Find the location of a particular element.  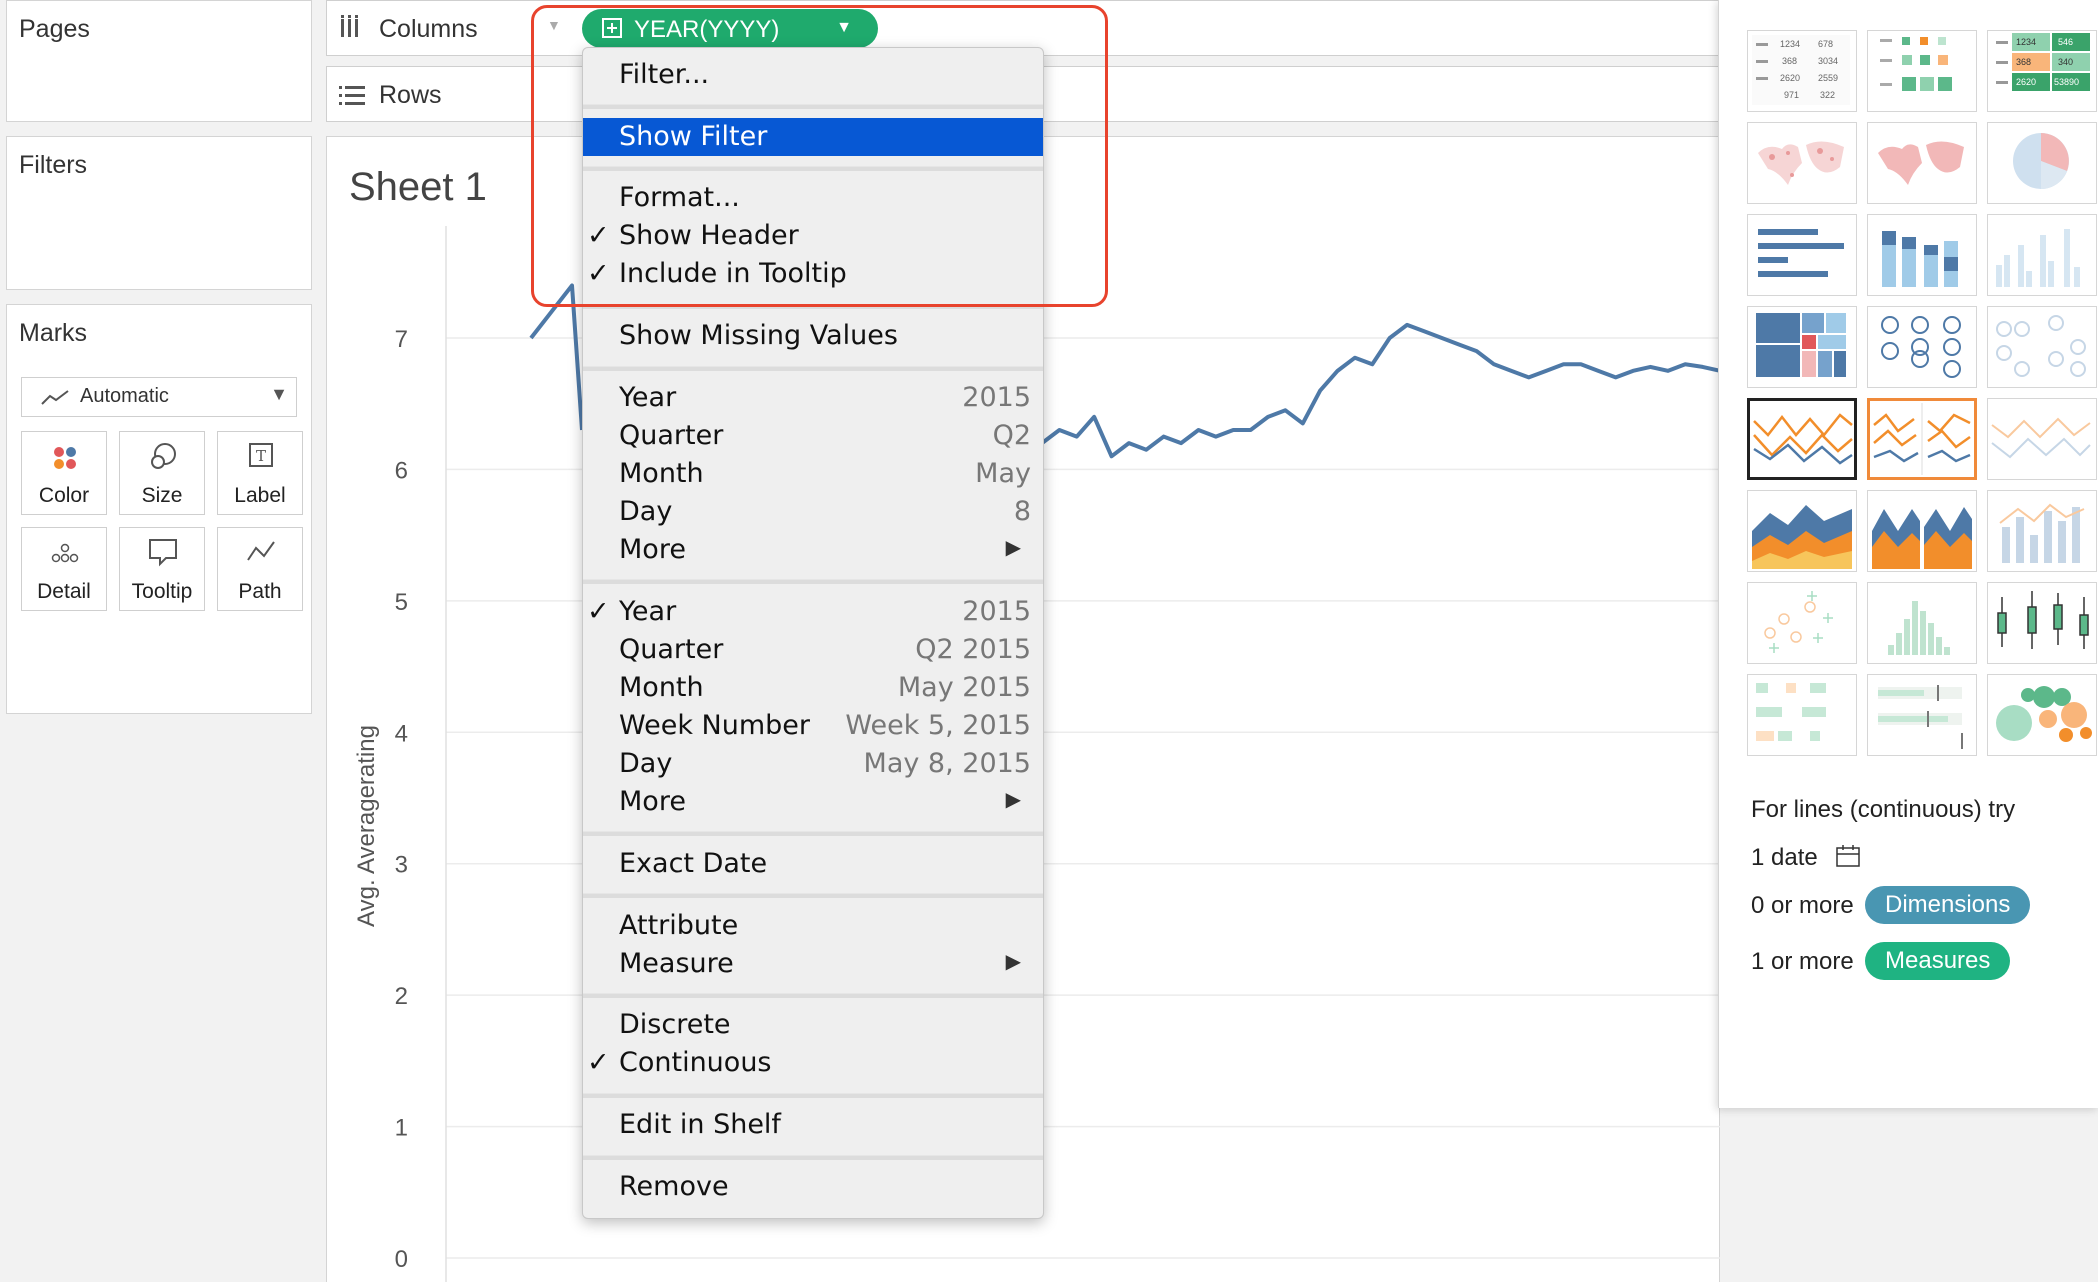

histogram-thumb is located at coordinates (1922, 623).